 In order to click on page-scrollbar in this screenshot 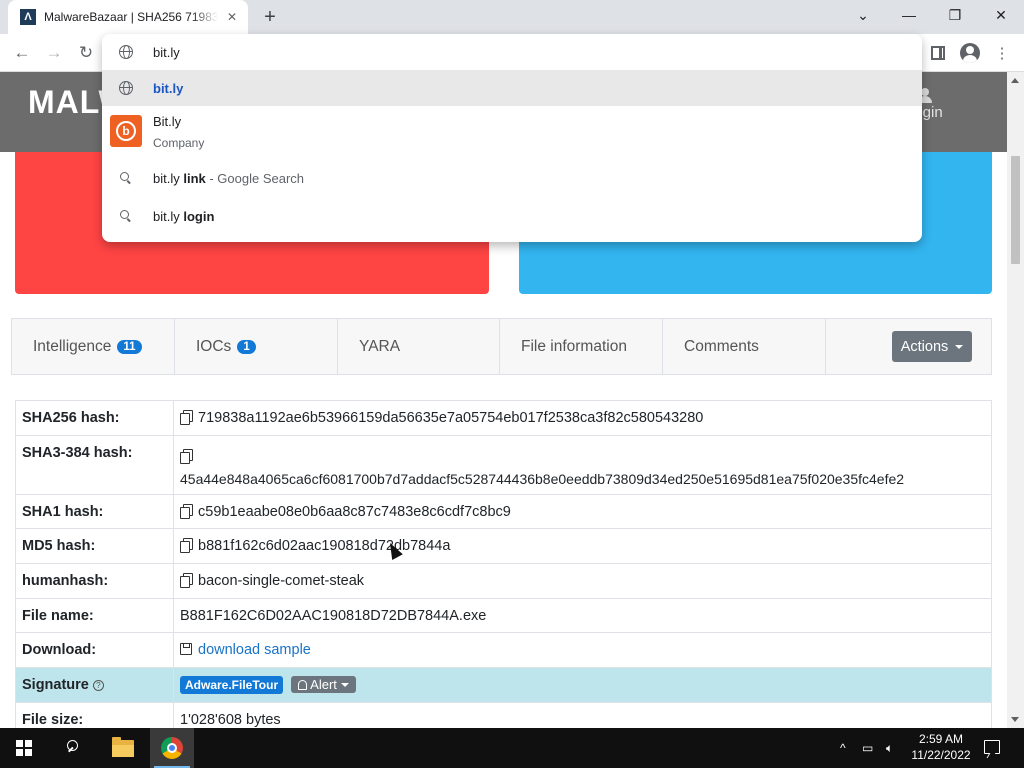, I will do `click(1015, 400)`.